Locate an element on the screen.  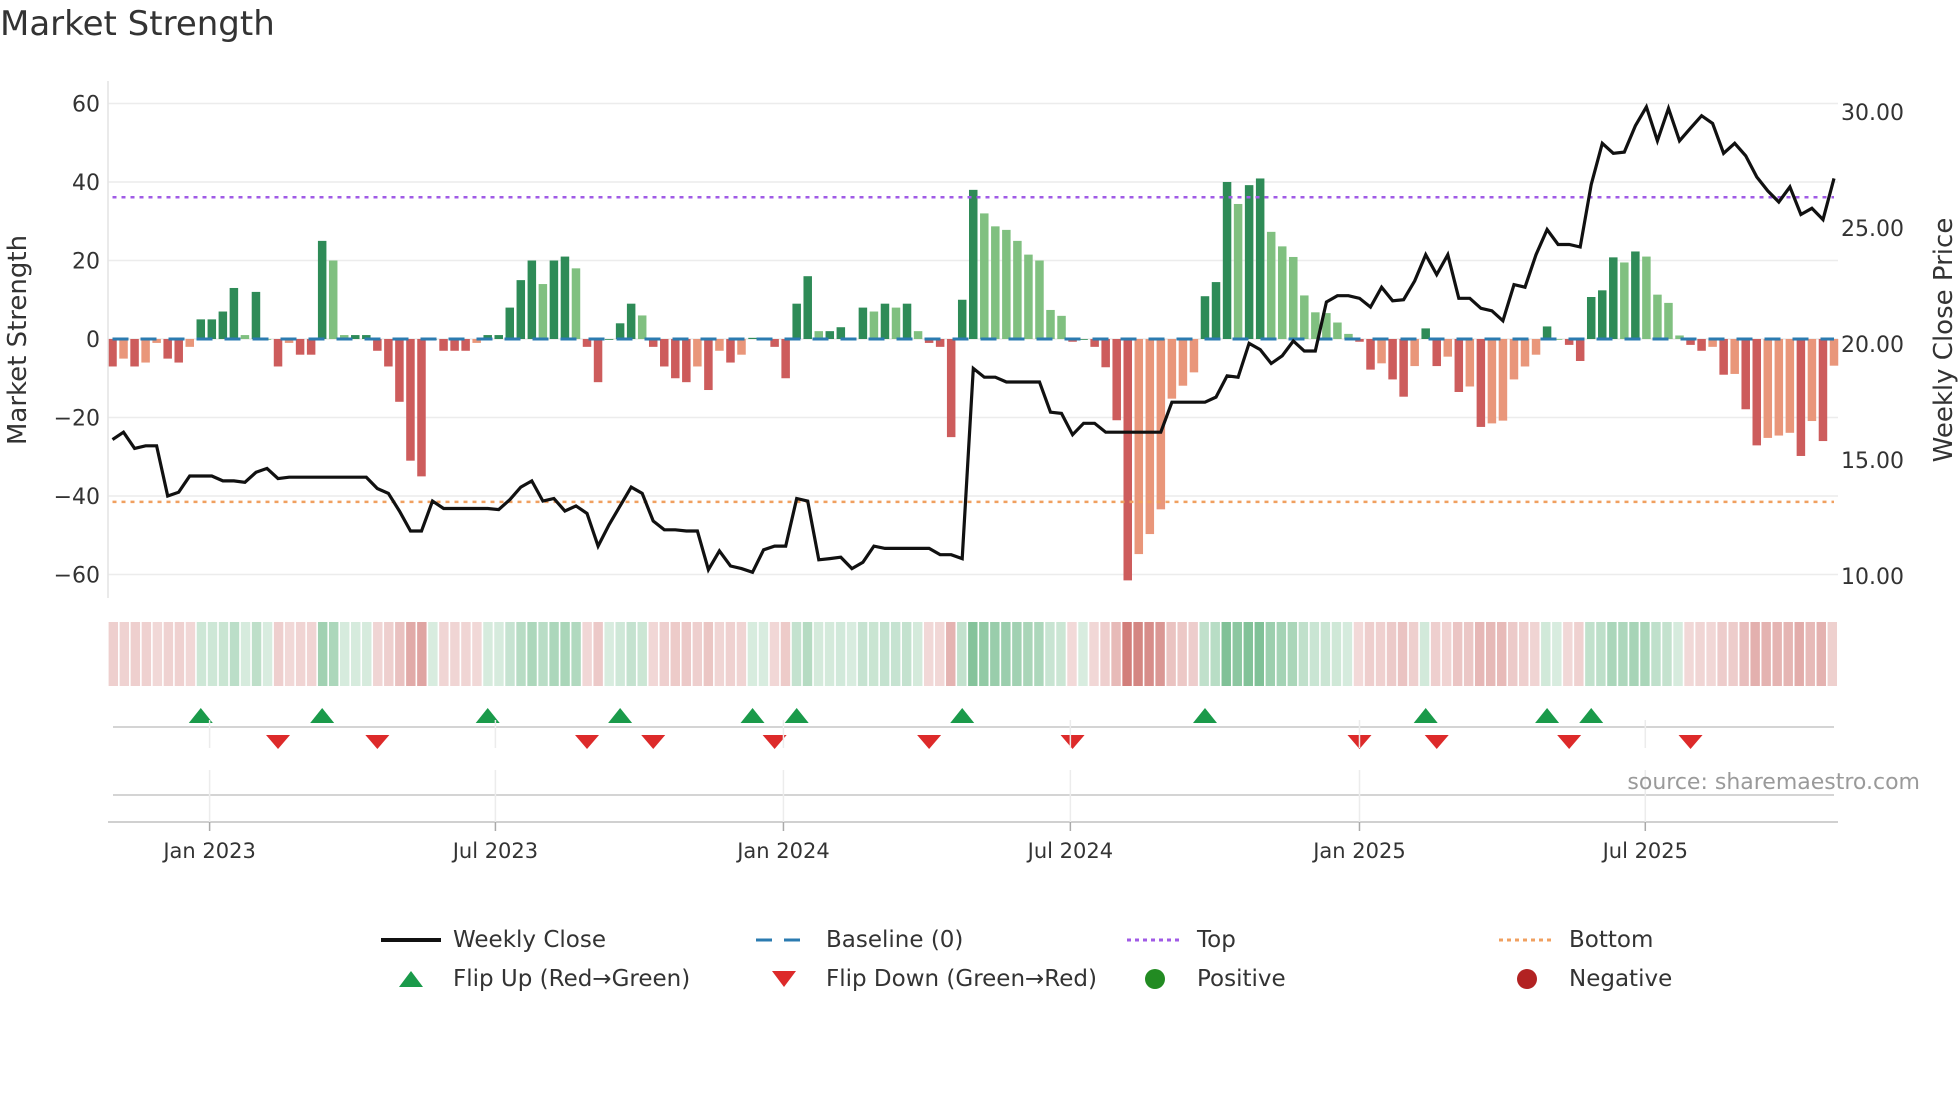
y-axis-title: Market Strength is located at coordinates (18, 340).